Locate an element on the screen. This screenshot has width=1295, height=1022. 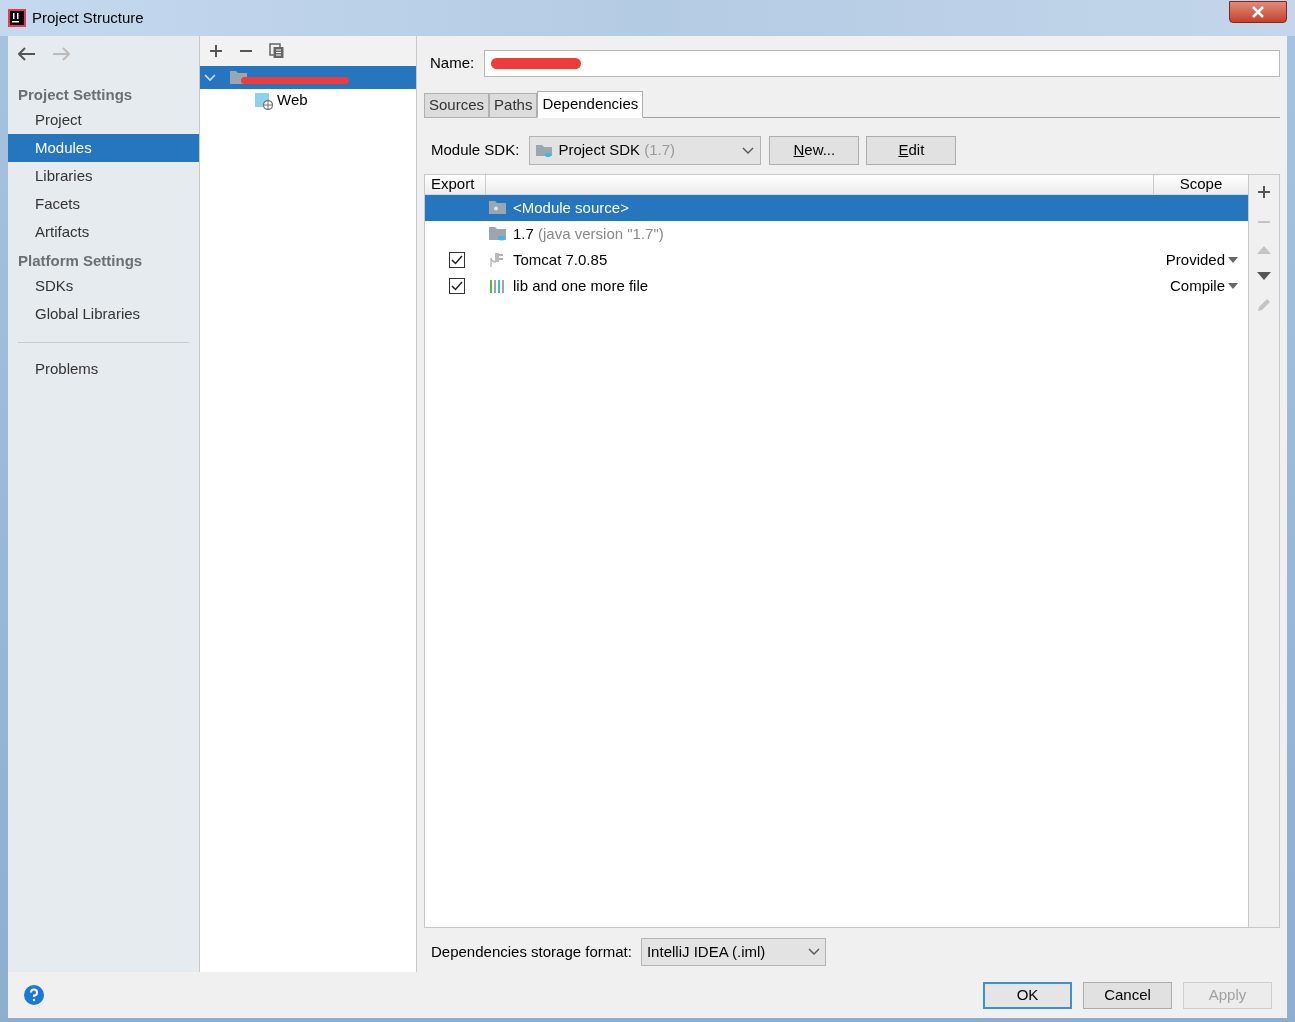
tab: Dependencies is located at coordinates (590, 104).